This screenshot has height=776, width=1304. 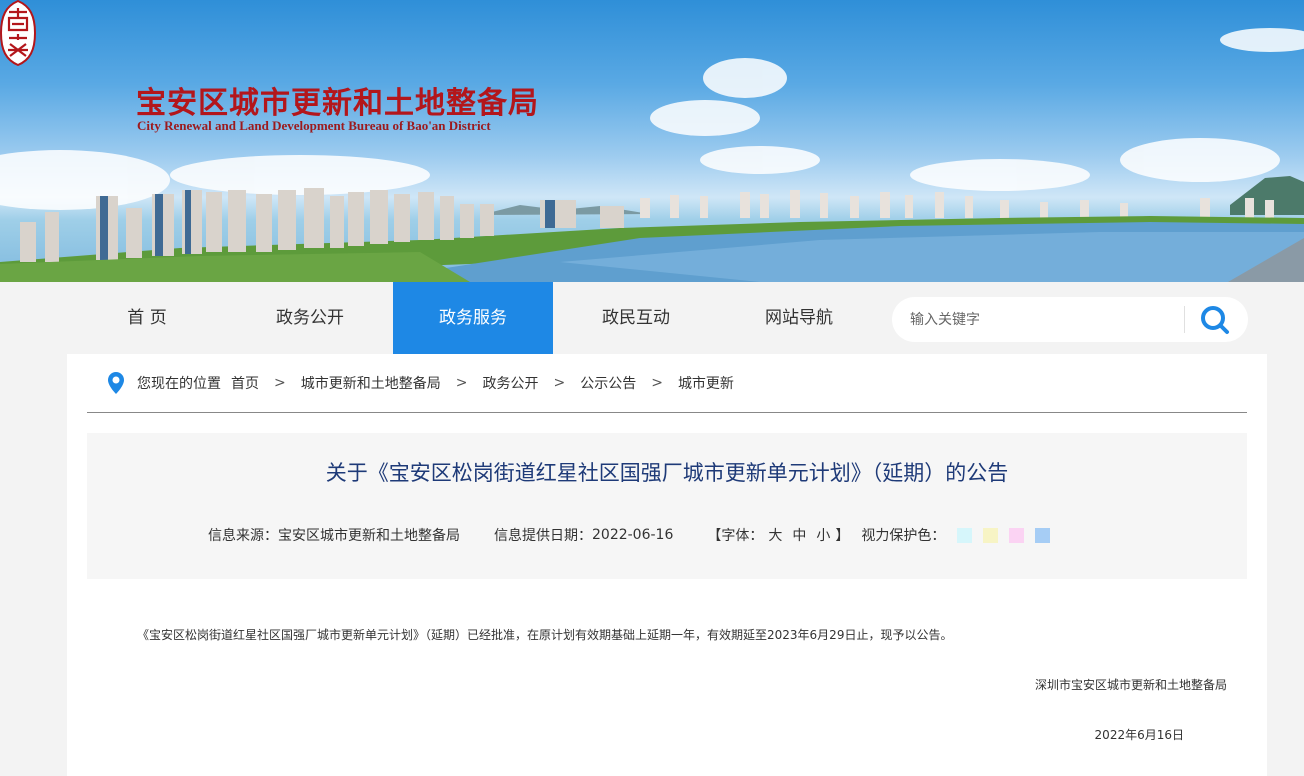 I want to click on eye-care-swatch-yellow, so click(x=991, y=535).